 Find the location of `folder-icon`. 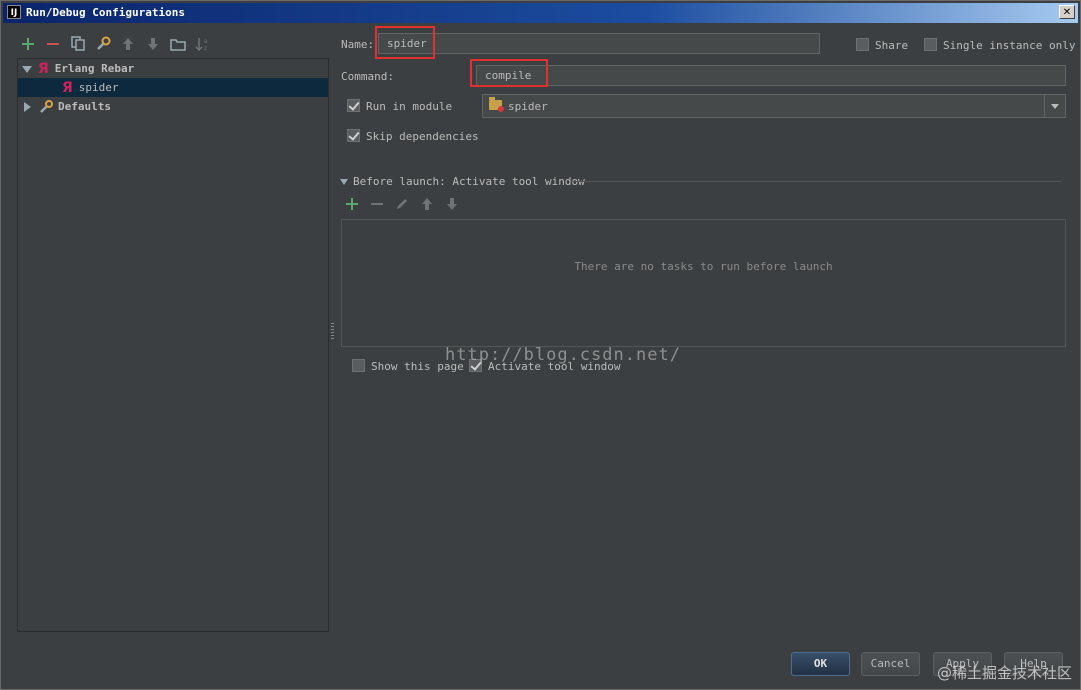

folder-icon is located at coordinates (178, 44).